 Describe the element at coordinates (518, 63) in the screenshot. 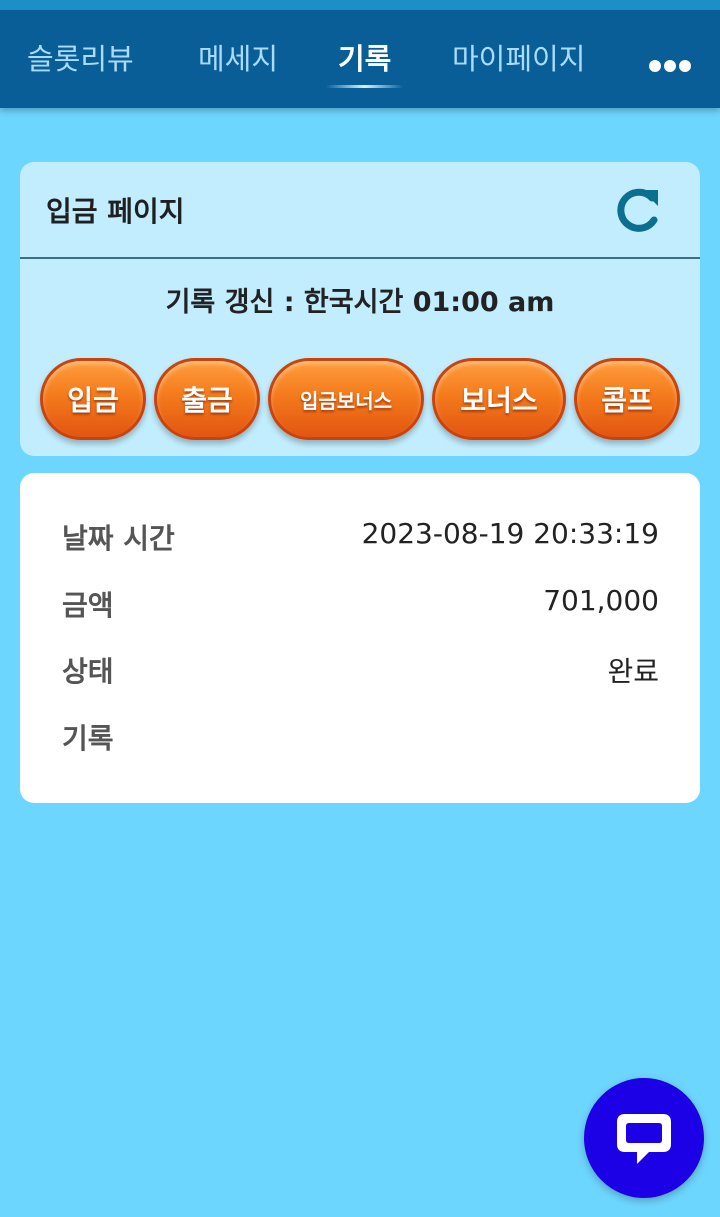

I see `tab-mypage: 마이페이지` at that location.